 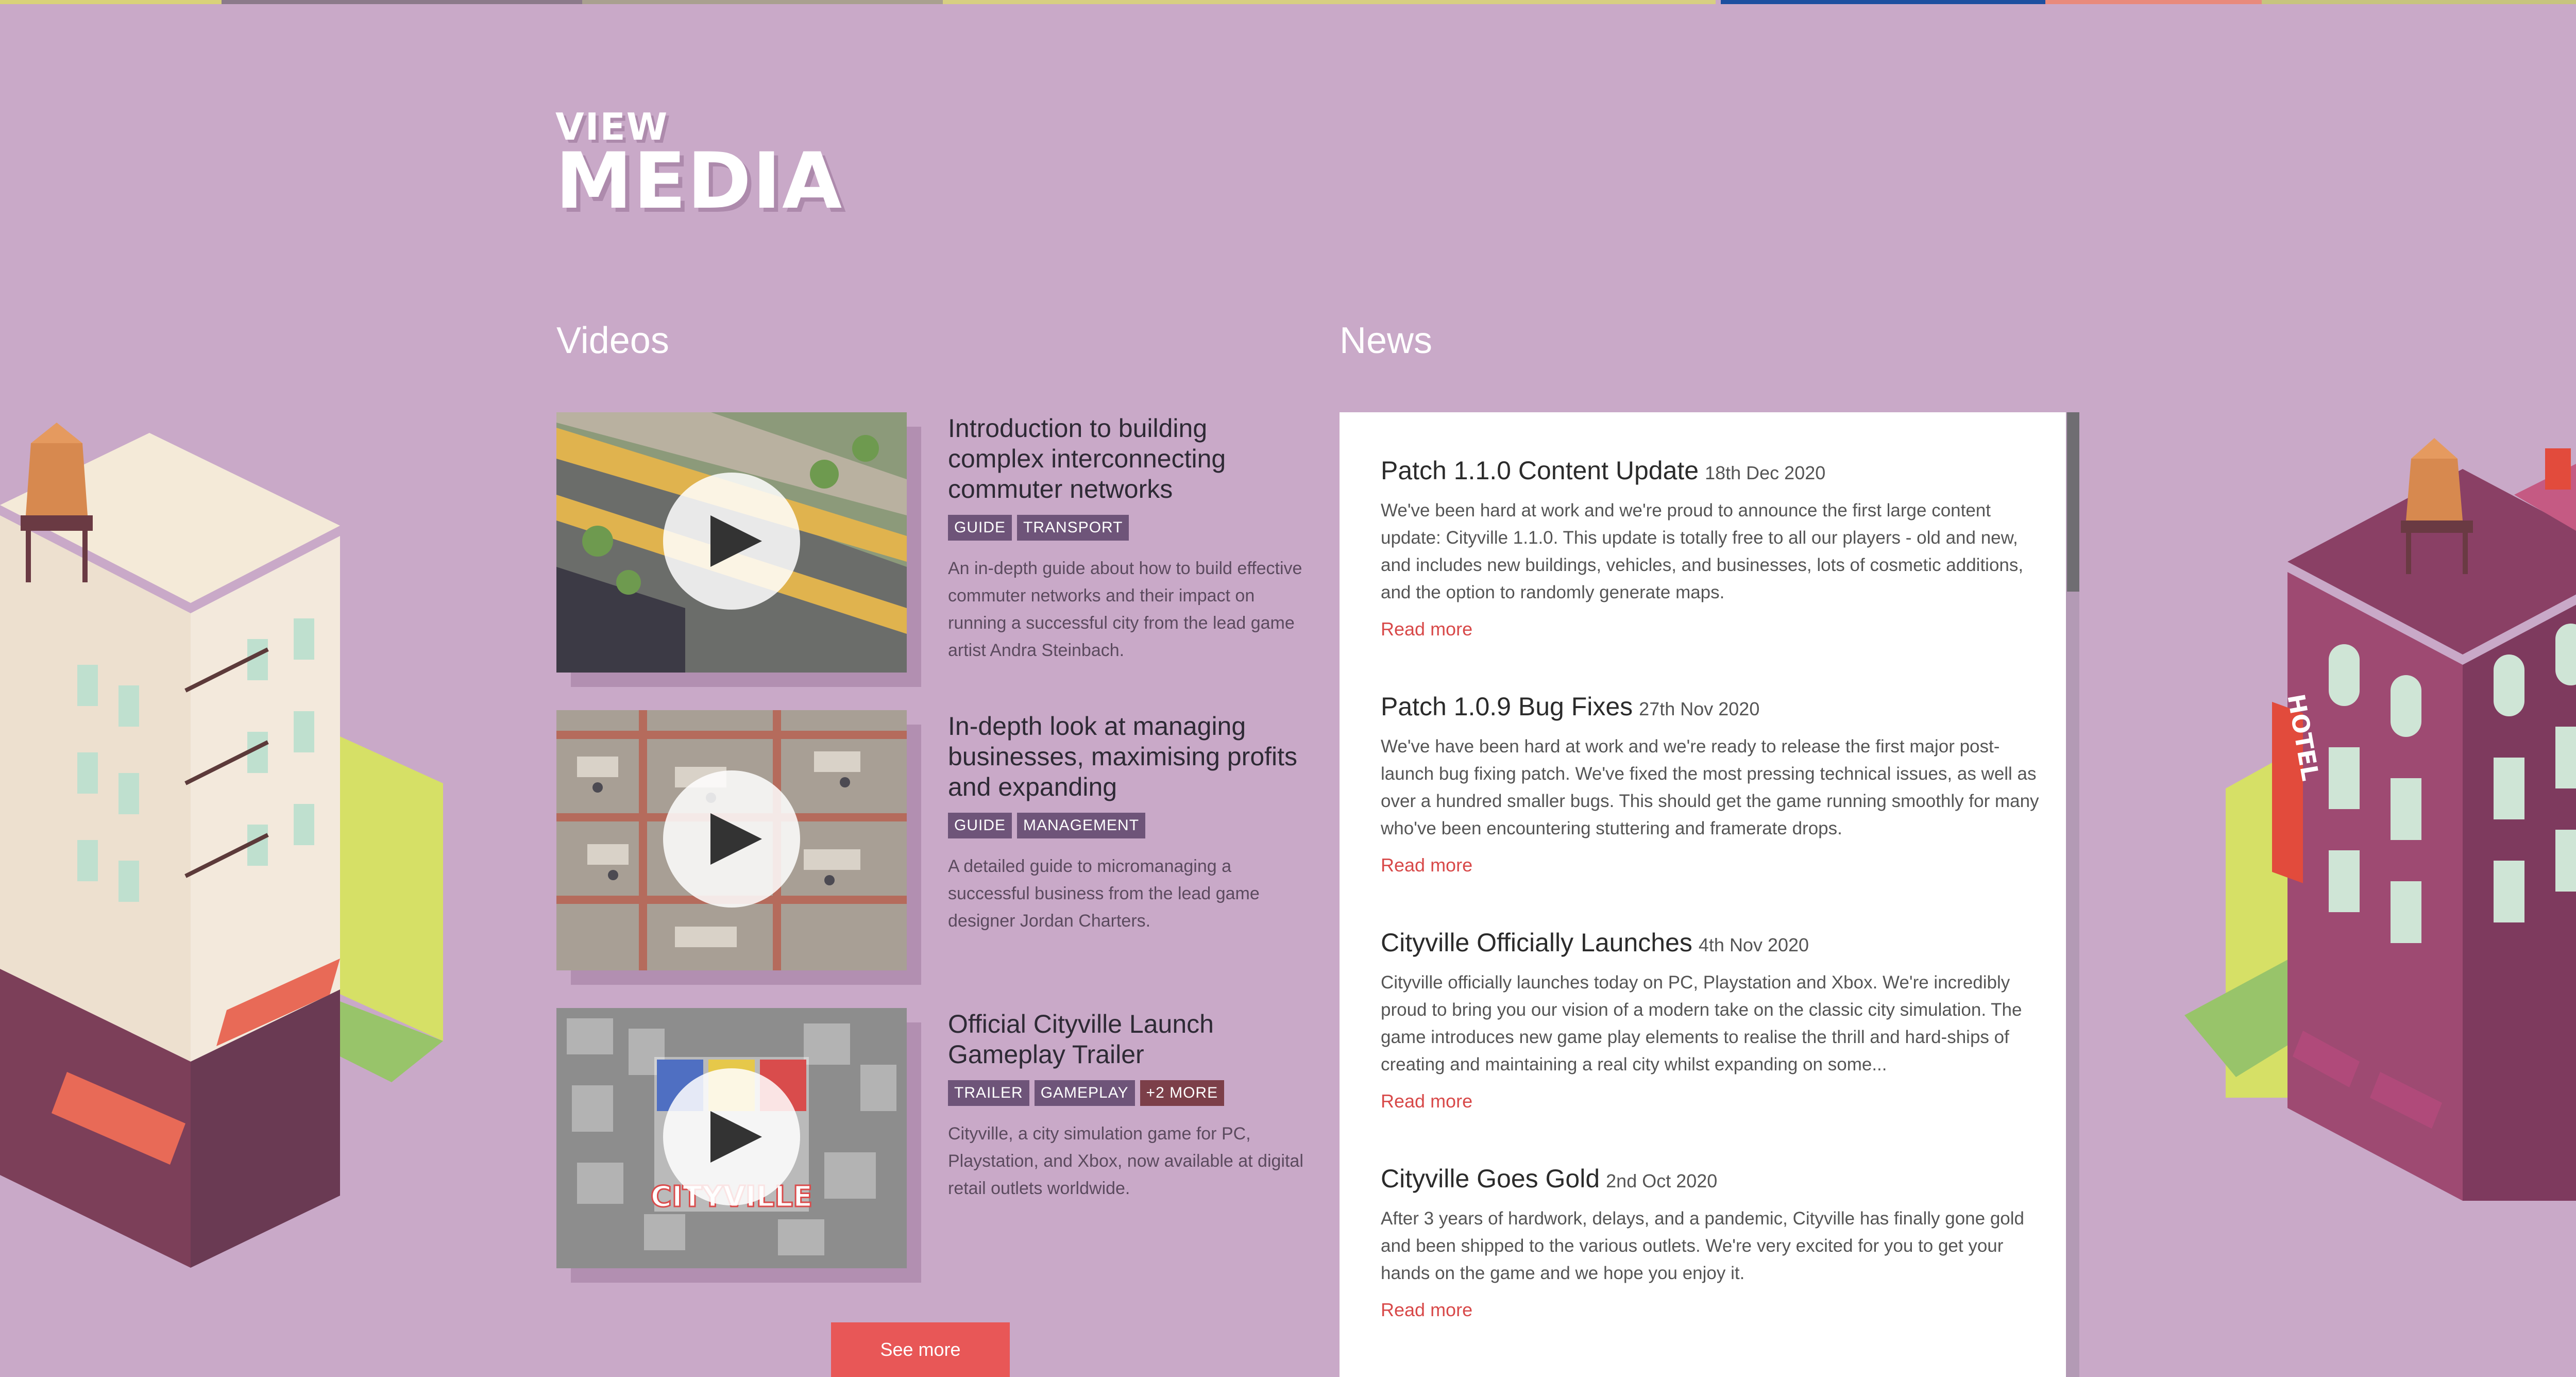 I want to click on page-heading: VIEW MEDIA, so click(x=699, y=167).